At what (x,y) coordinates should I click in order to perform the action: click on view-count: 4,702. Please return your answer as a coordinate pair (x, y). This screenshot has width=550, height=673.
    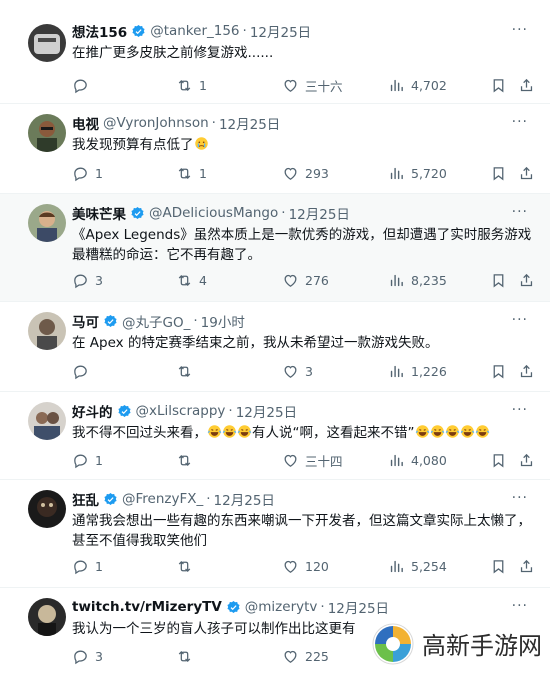
    Looking at the image, I should click on (429, 85).